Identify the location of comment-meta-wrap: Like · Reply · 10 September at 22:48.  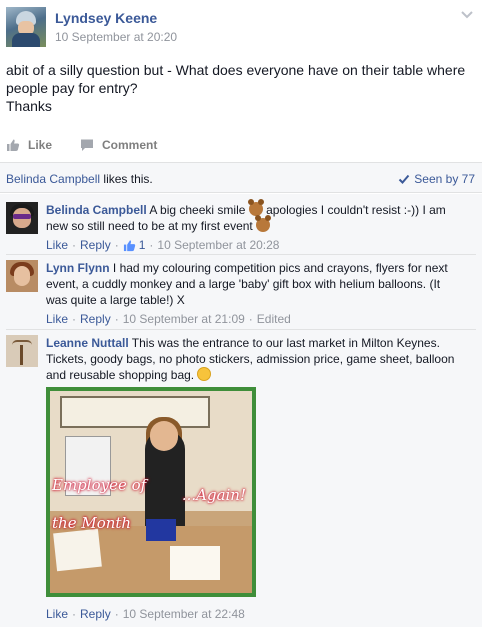
(261, 612).